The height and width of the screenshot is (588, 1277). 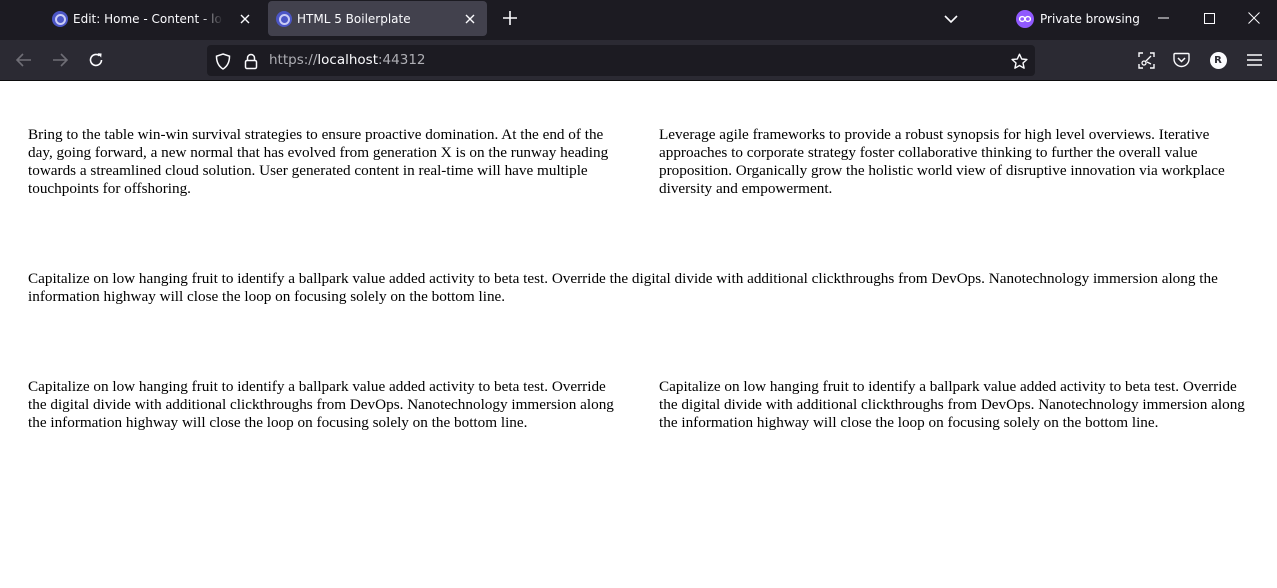 I want to click on arrow-right-icon, so click(x=60, y=60).